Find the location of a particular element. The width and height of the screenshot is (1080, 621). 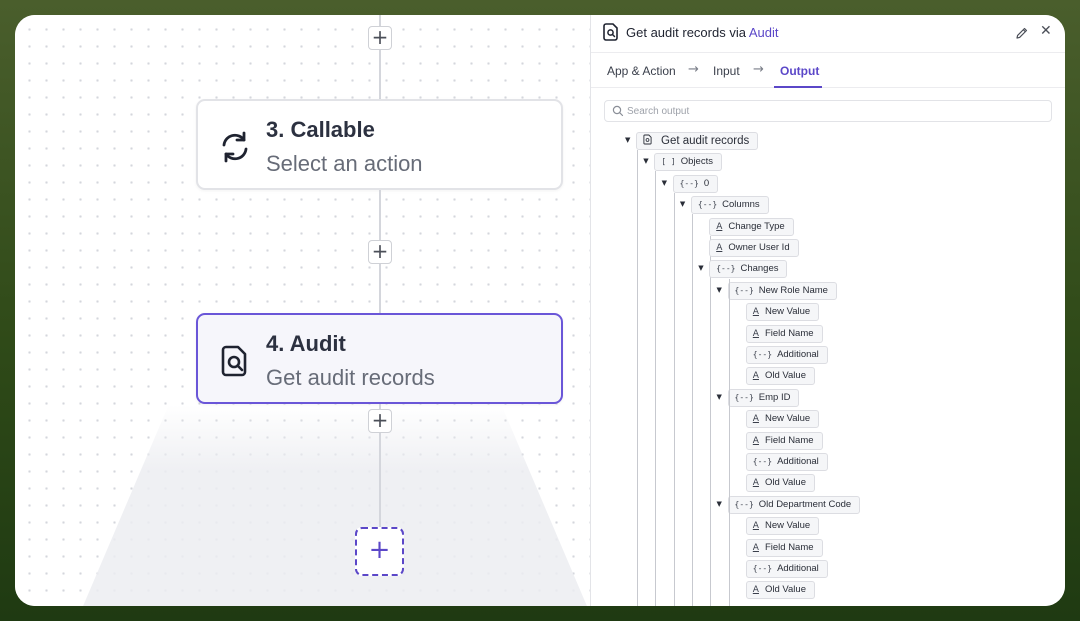

tree-node-root: Get audit records is located at coordinates (697, 141).